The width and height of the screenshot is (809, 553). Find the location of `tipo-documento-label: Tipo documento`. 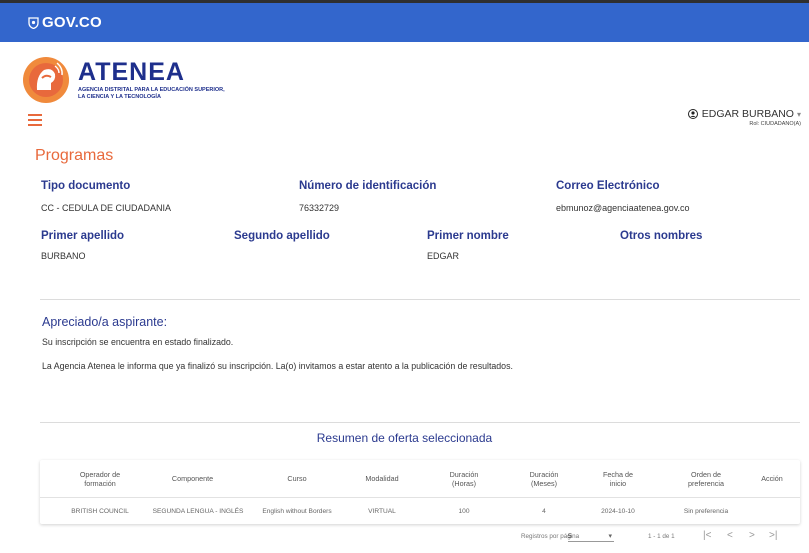

tipo-documento-label: Tipo documento is located at coordinates (86, 186).